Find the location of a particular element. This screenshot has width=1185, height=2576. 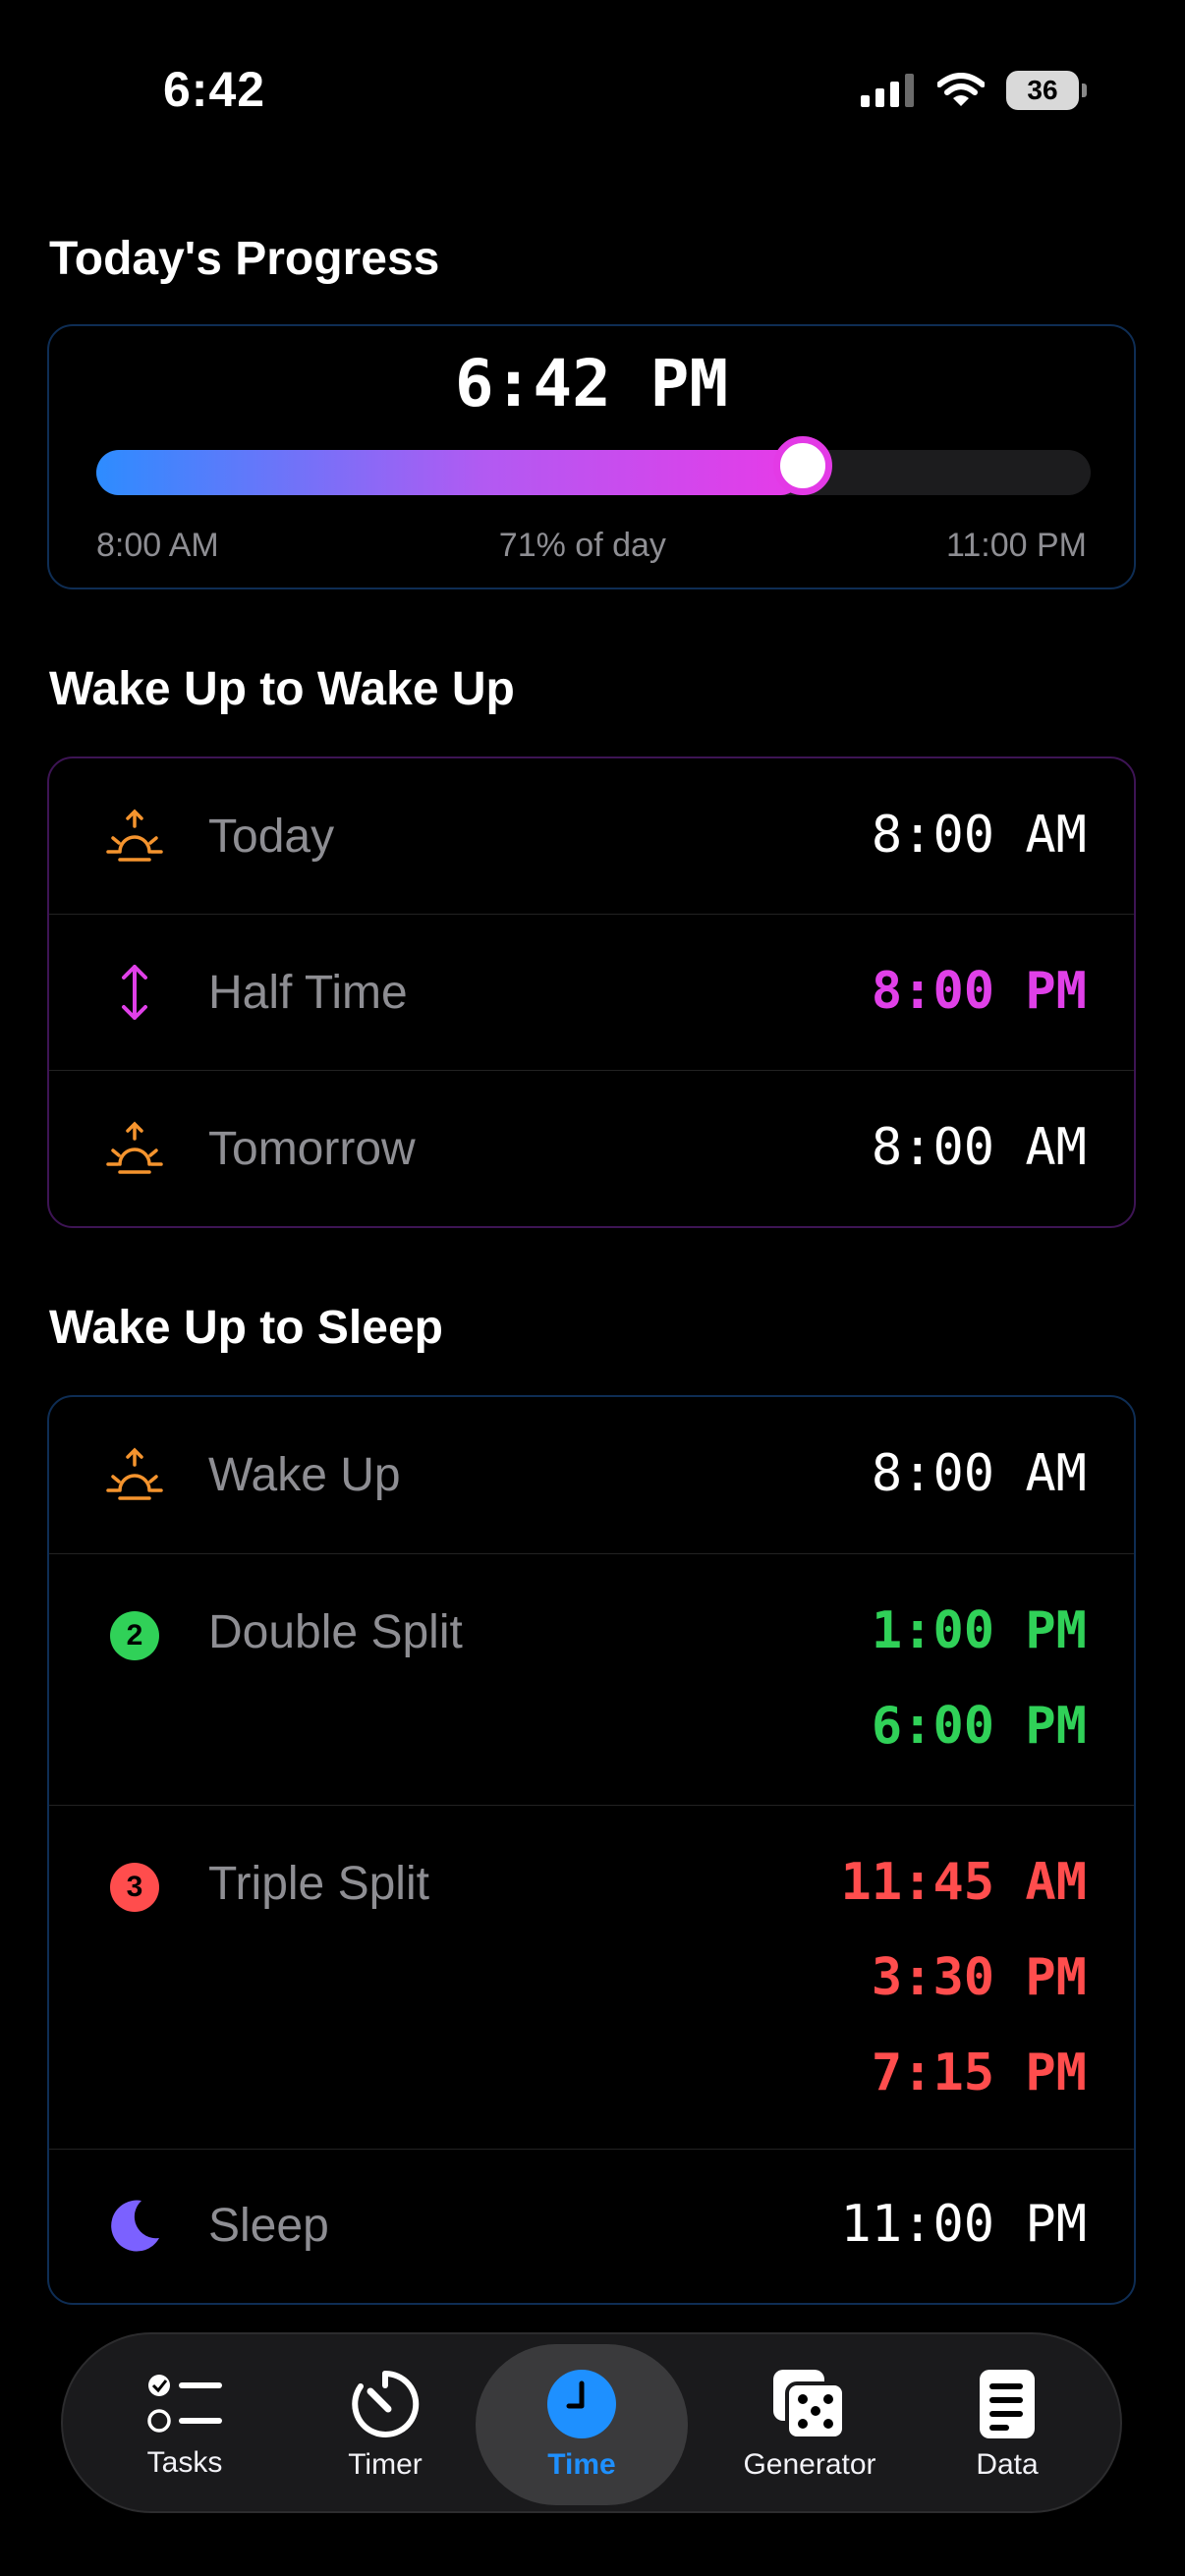

tab-time: Time is located at coordinates (582, 2424).